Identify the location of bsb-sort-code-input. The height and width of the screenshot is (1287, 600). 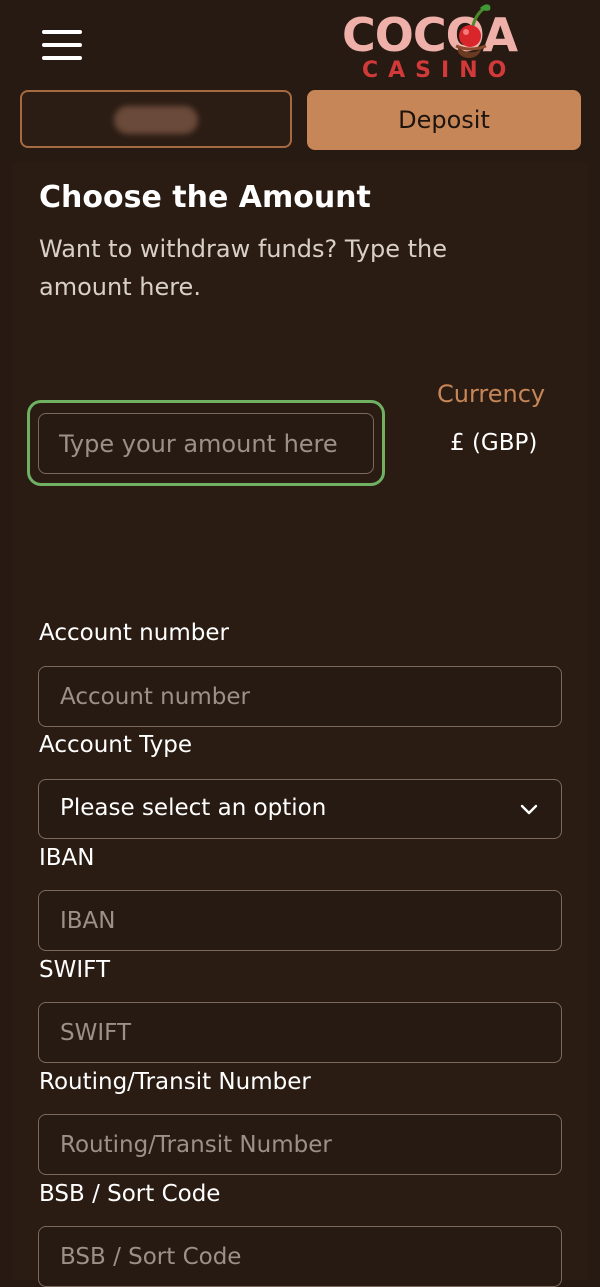
(300, 1256).